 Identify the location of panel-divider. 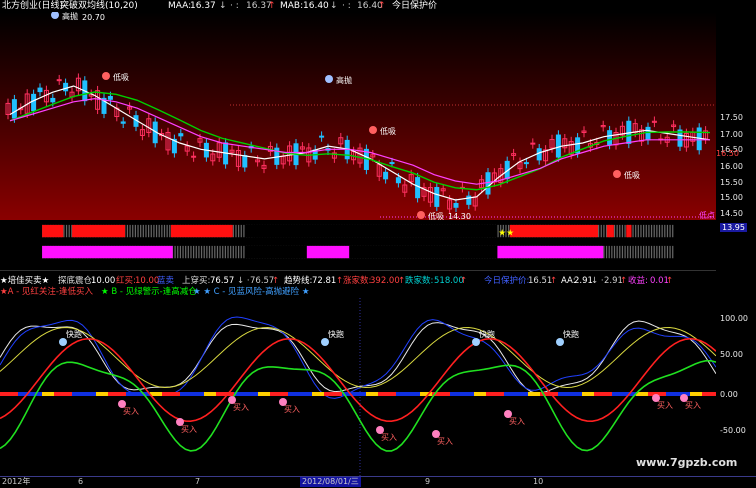
(358, 270).